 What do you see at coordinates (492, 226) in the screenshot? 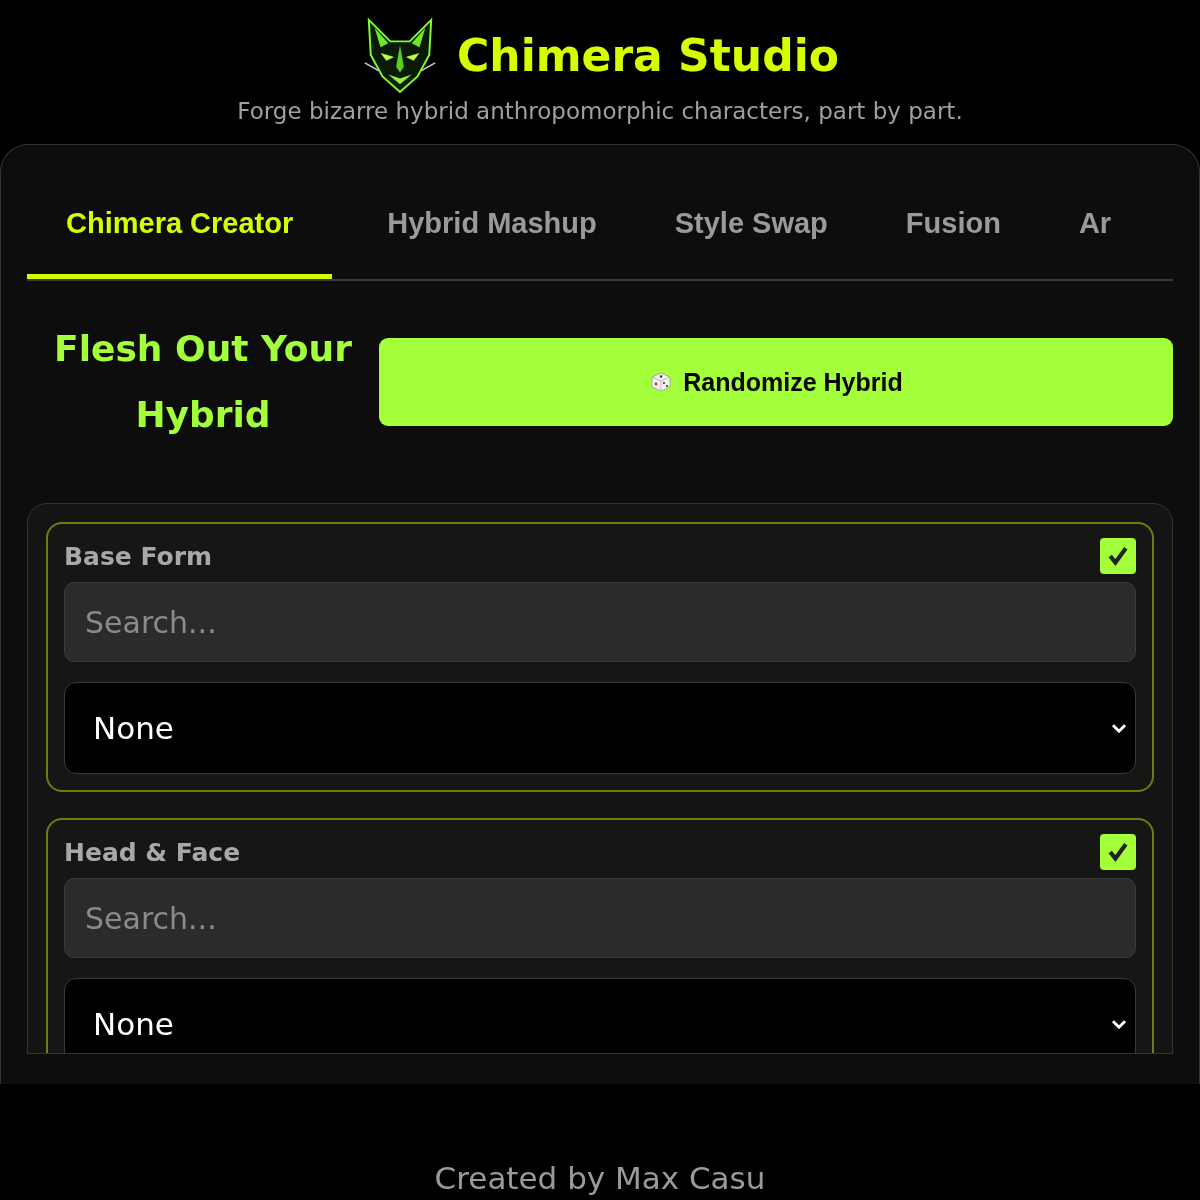
I see `tab: Hybrid Mashup` at bounding box center [492, 226].